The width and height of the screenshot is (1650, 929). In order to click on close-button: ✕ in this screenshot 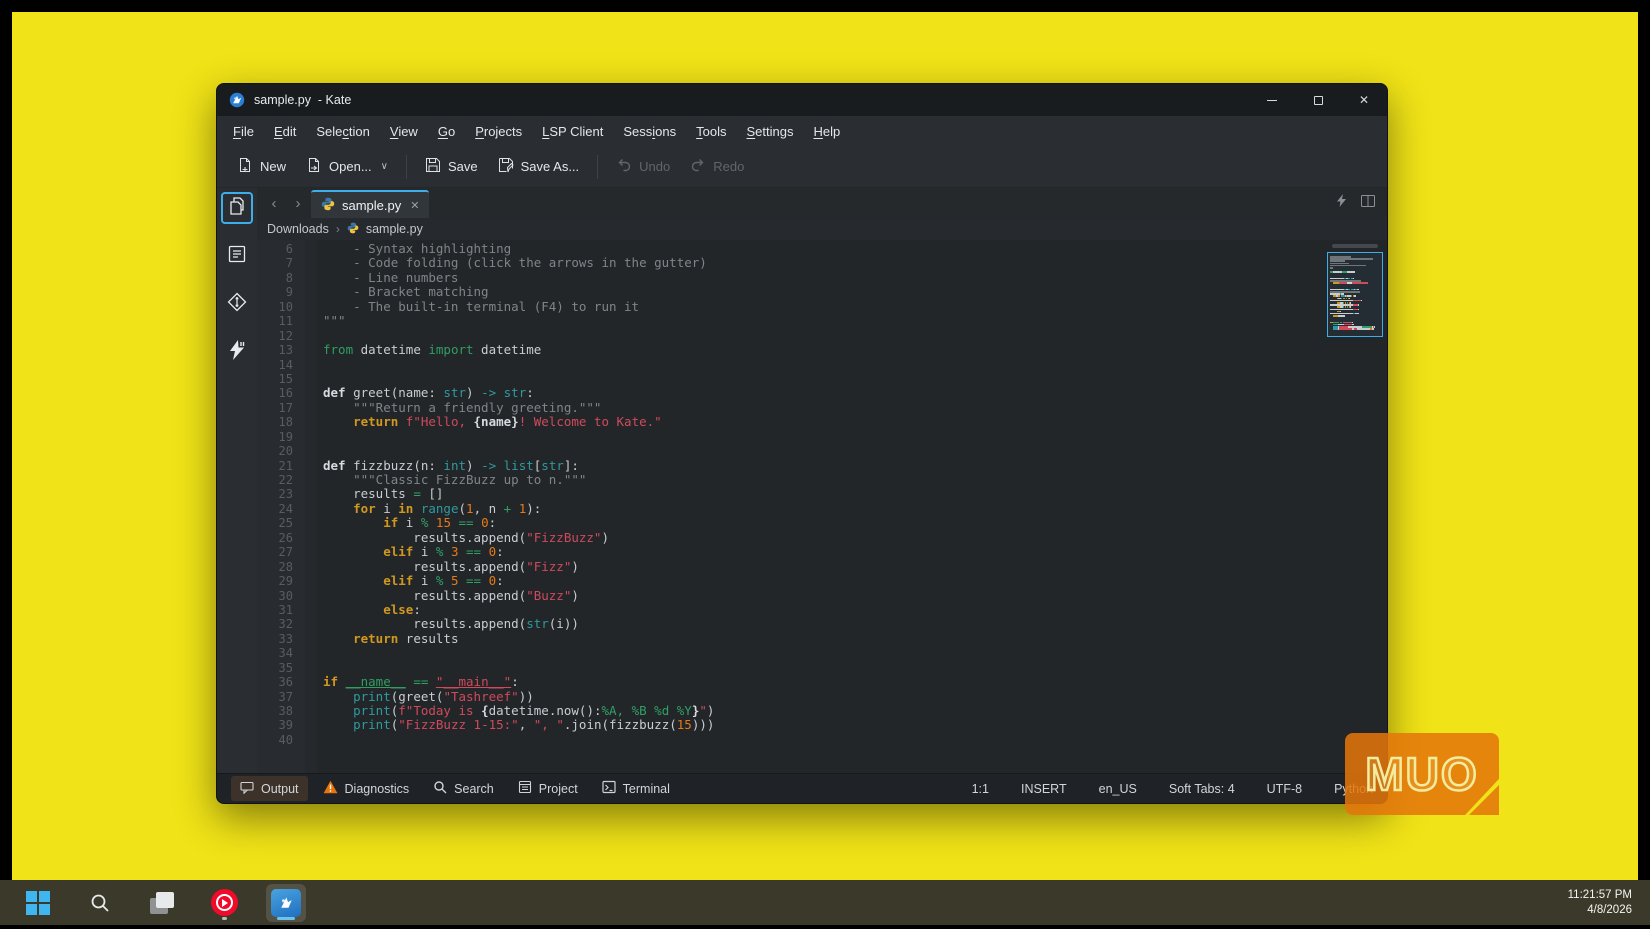, I will do `click(1364, 100)`.